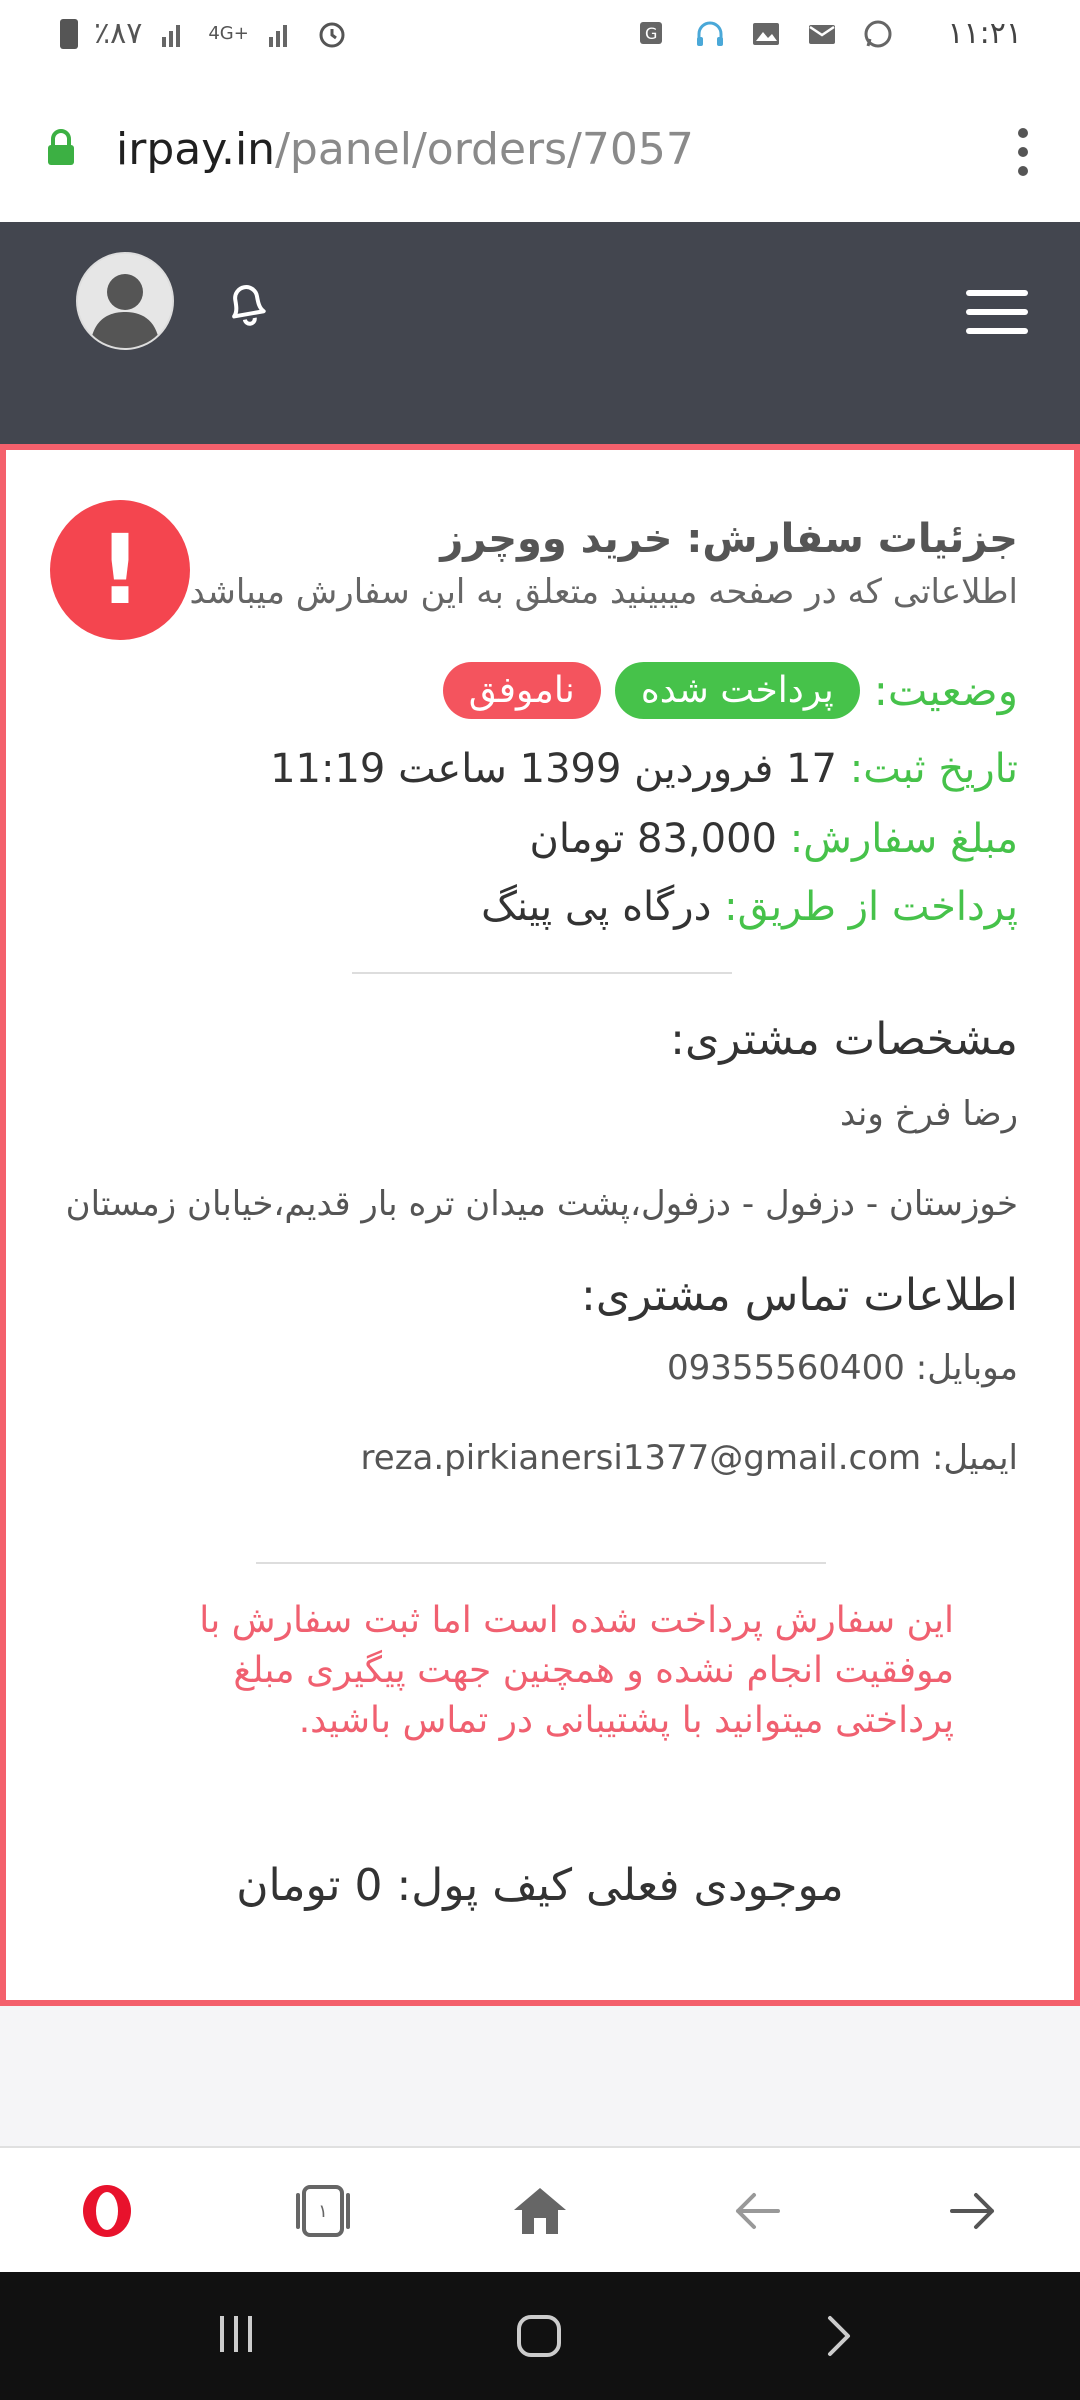 This screenshot has height=2400, width=1080. What do you see at coordinates (596, 907) in the screenshot?
I see `gateway-value: درگاه پی پینگ` at bounding box center [596, 907].